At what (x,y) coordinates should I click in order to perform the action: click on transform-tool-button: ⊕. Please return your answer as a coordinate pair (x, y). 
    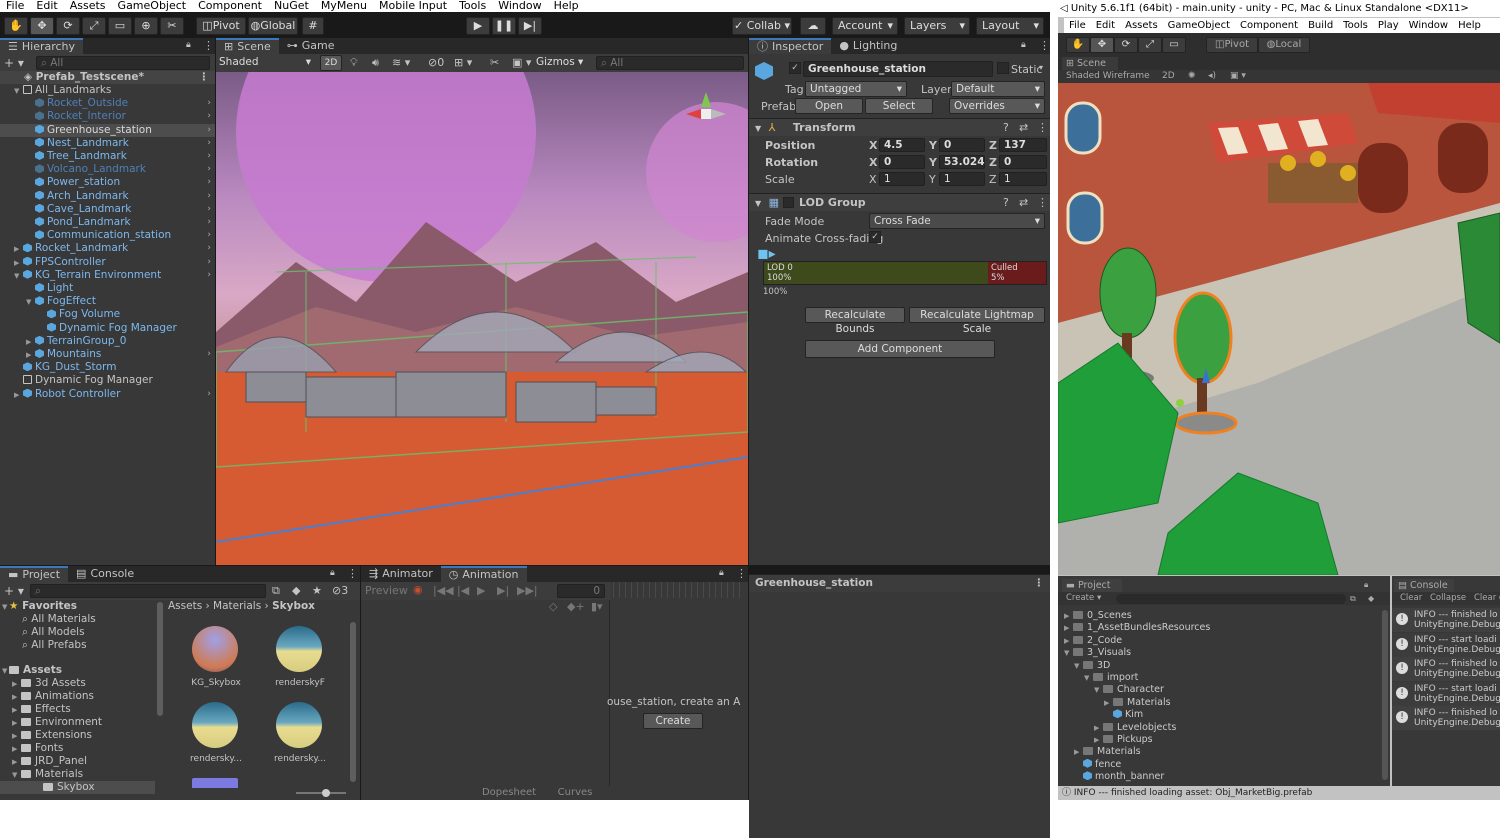
    Looking at the image, I should click on (146, 26).